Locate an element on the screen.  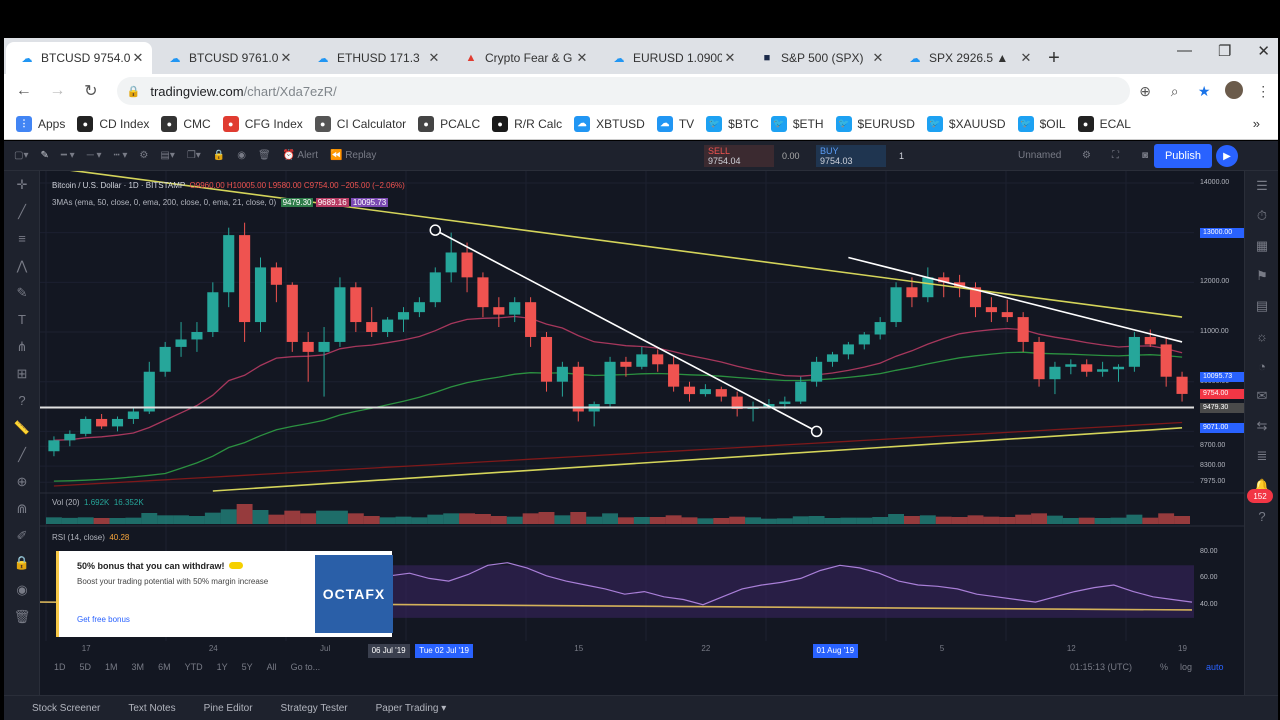
trash-icon: 🗑 is located at coordinates (264, 155).